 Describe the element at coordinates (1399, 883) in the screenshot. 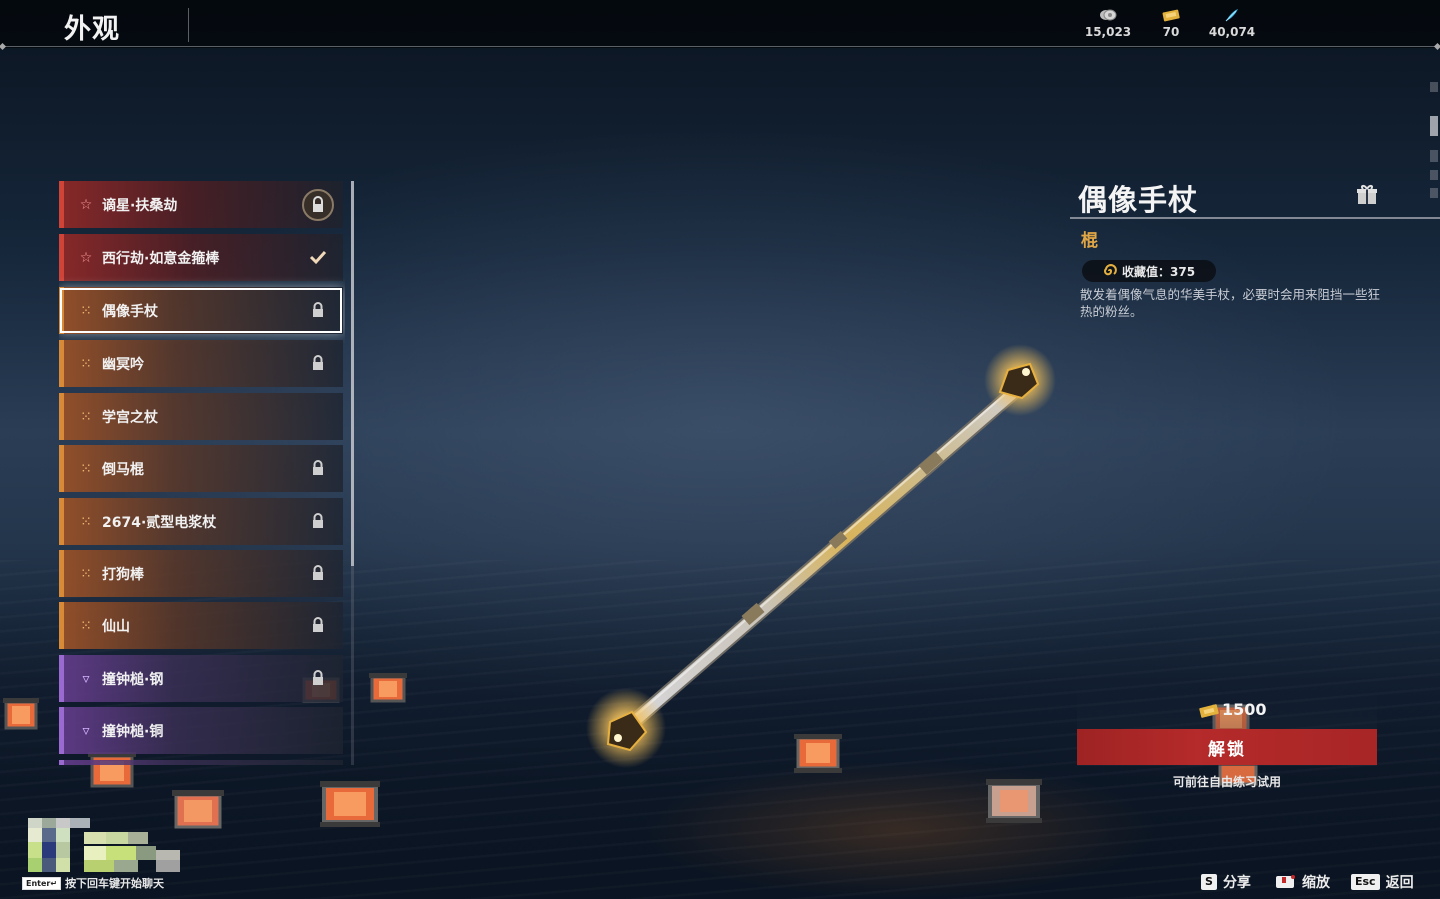

I see `back-label: 返回` at that location.